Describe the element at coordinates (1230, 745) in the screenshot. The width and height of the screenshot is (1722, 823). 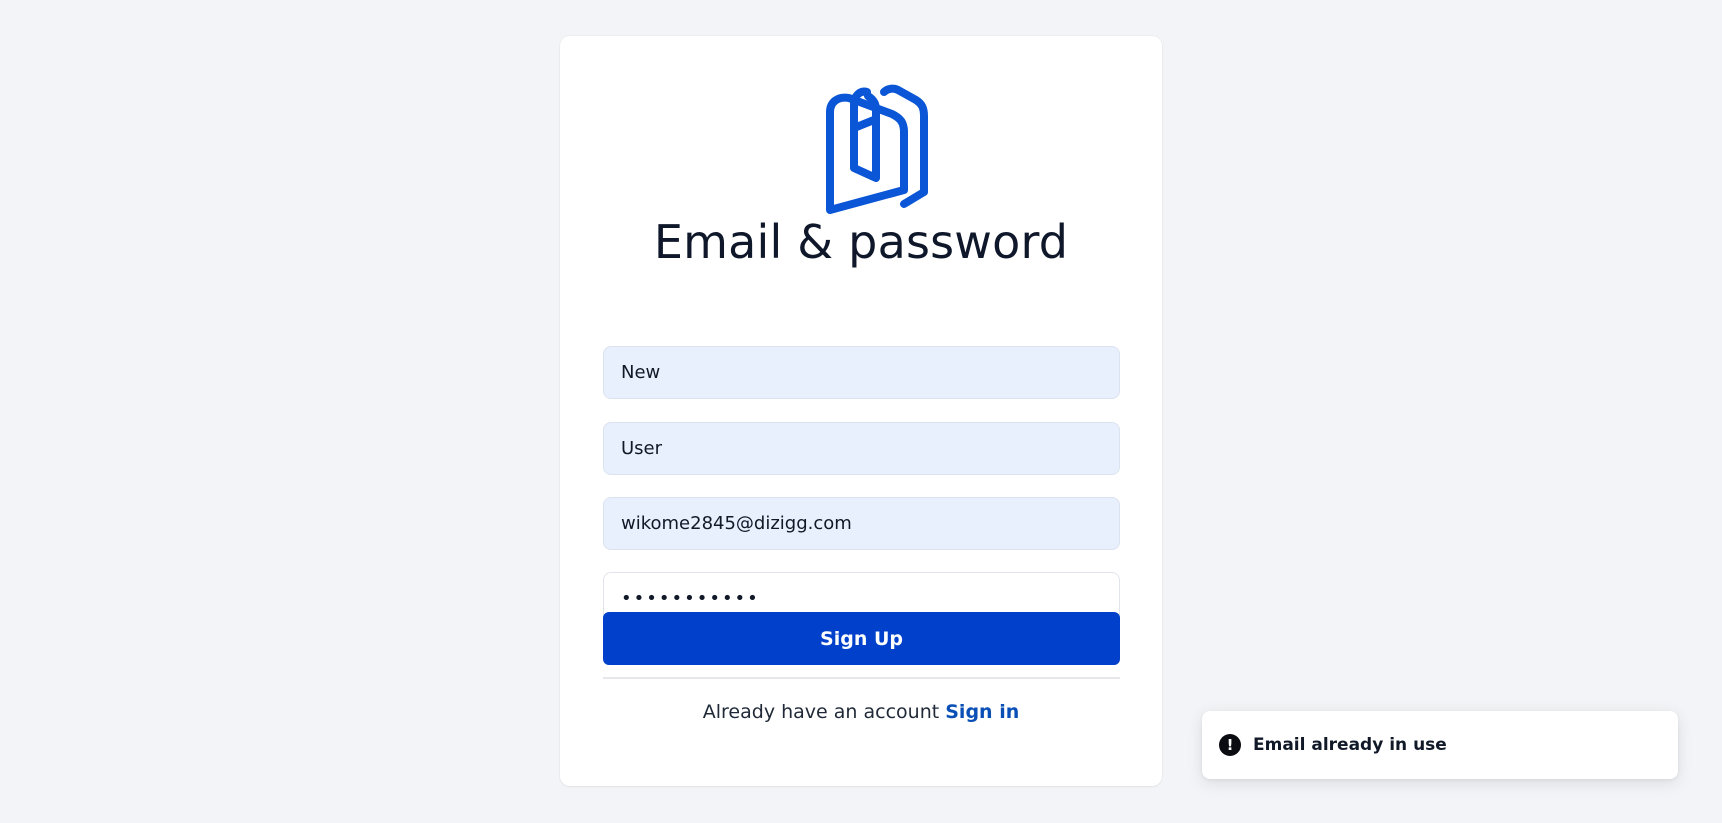
I see `exclamation-circle-icon: !` at that location.